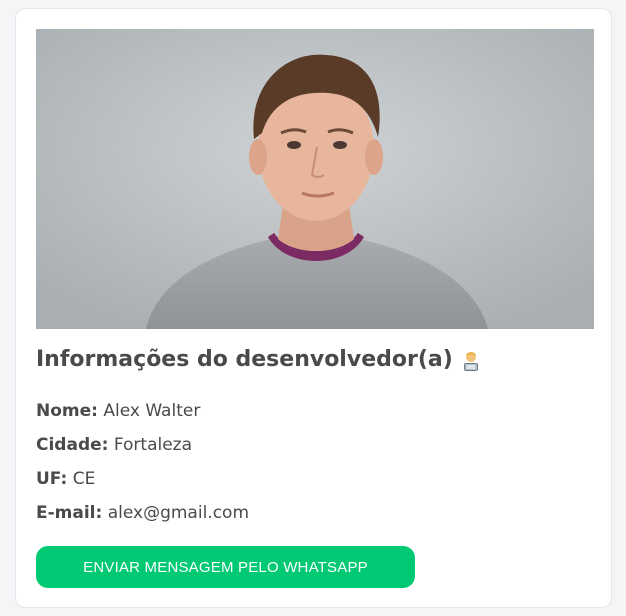 The height and width of the screenshot is (616, 626). I want to click on field-label: Cidade:, so click(72, 445).